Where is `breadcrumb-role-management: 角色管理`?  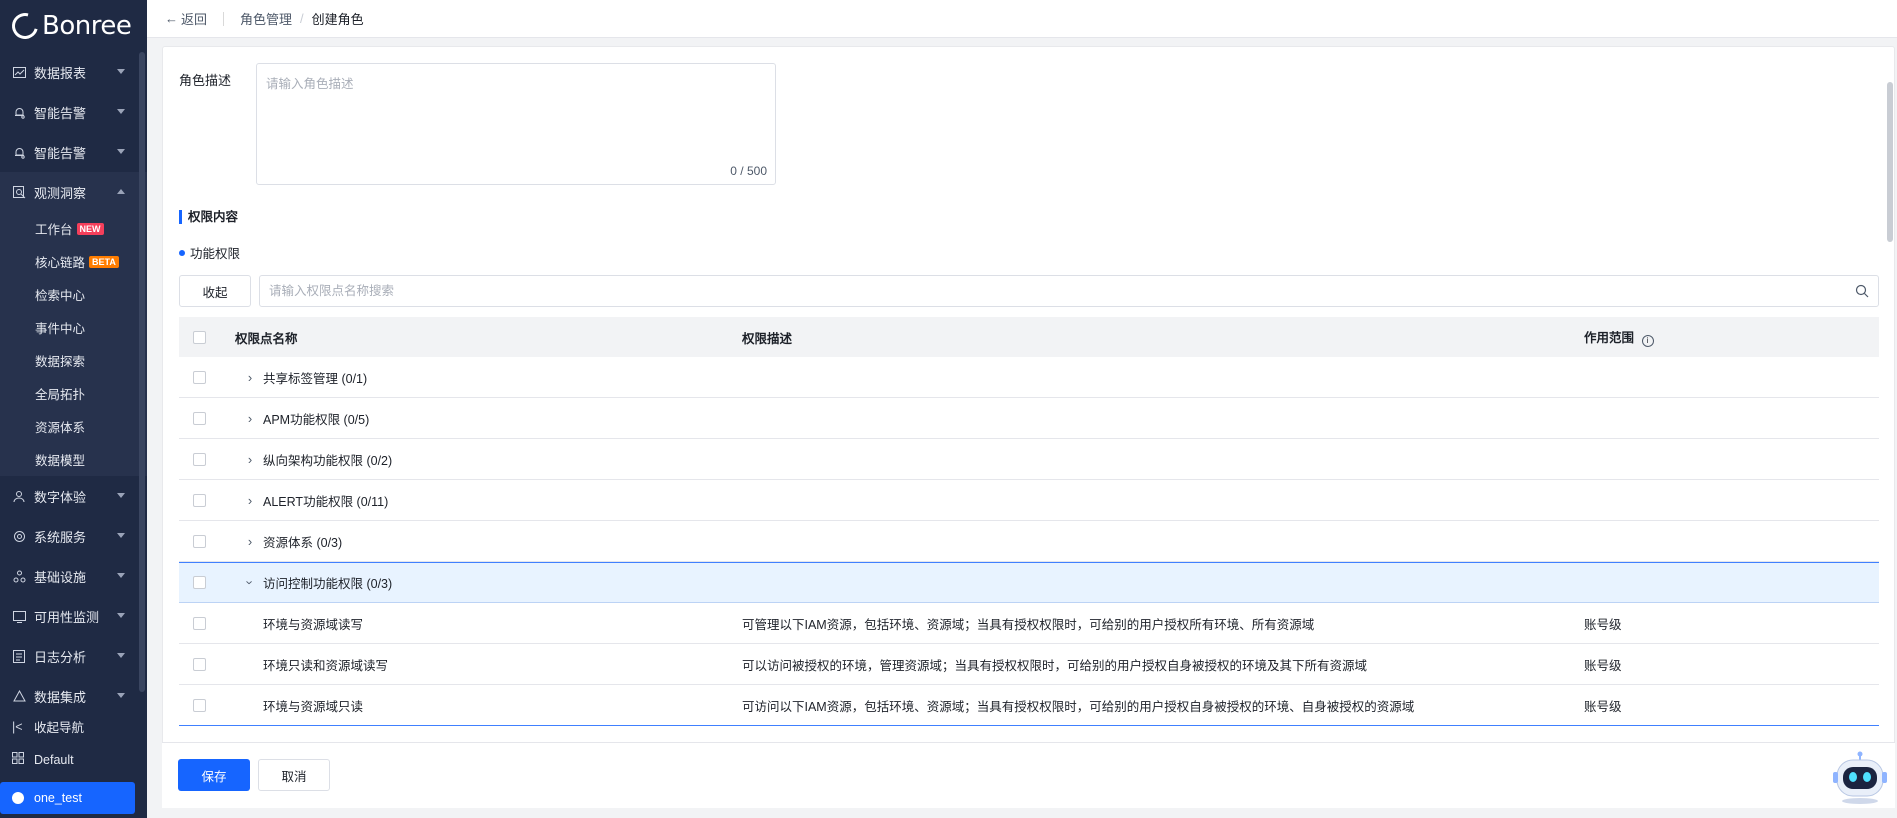
breadcrumb-role-management: 角色管理 is located at coordinates (266, 18).